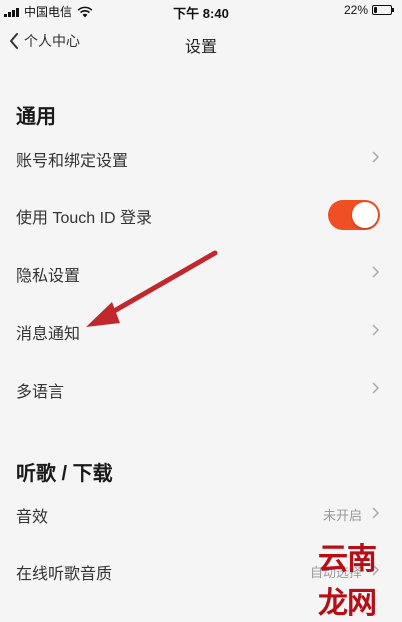 This screenshot has width=402, height=622. Describe the element at coordinates (201, 158) in the screenshot. I see `row-account-binding: 账号和绑定设置` at that location.